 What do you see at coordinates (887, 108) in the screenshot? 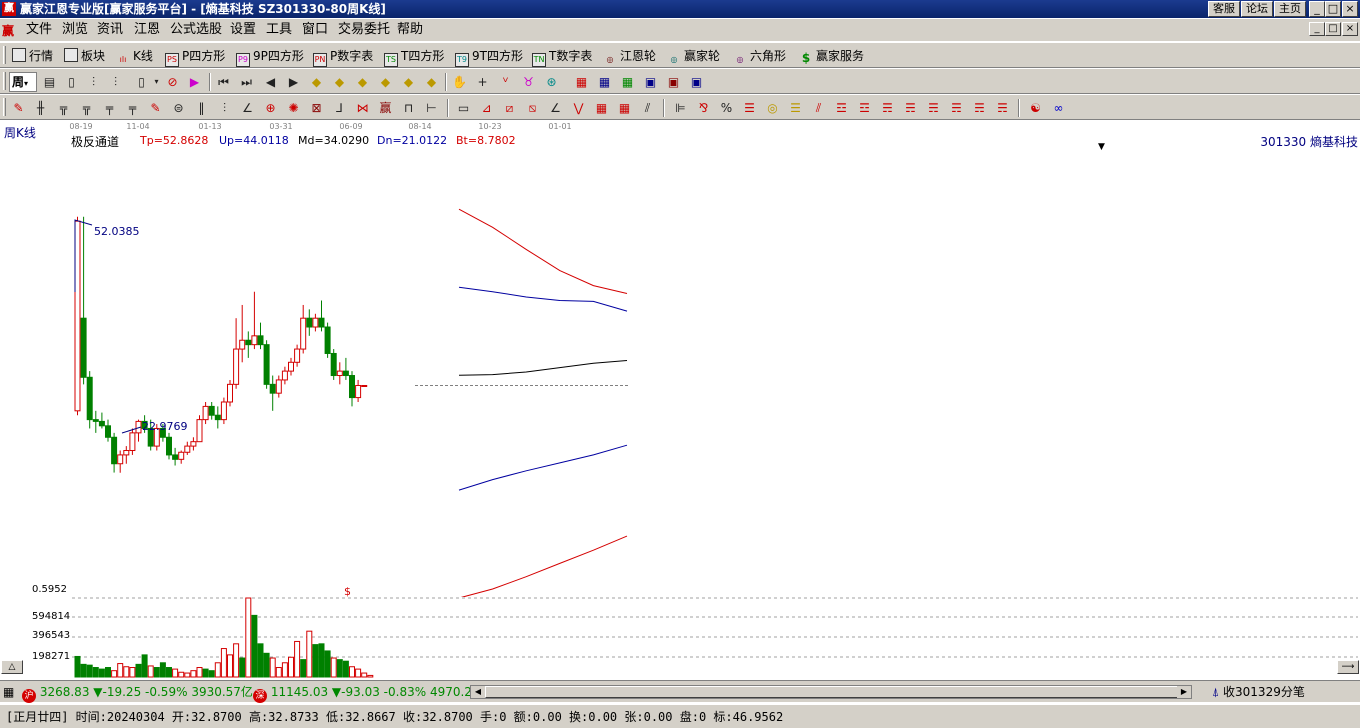
I see `speed-icon: ☴` at bounding box center [887, 108].